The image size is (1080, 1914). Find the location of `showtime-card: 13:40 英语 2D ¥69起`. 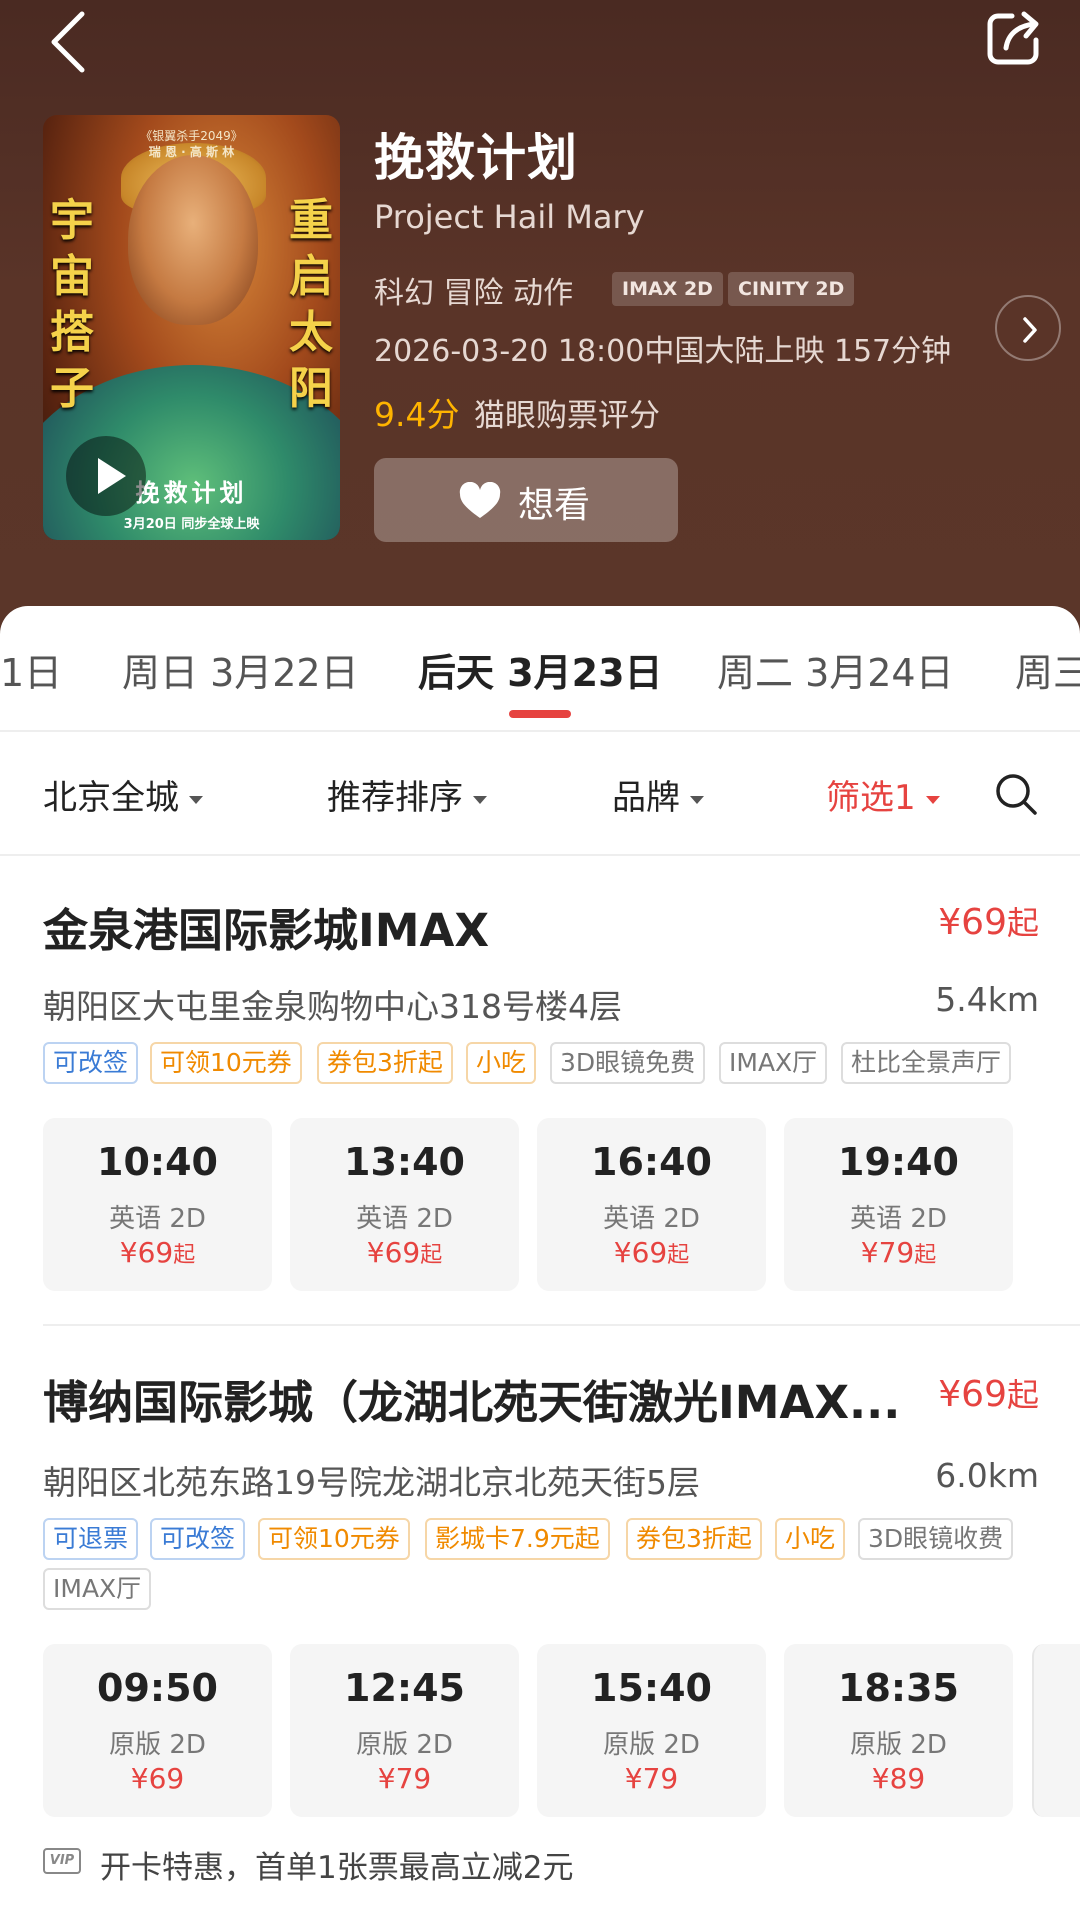

showtime-card: 13:40 英语 2D ¥69起 is located at coordinates (404, 1204).